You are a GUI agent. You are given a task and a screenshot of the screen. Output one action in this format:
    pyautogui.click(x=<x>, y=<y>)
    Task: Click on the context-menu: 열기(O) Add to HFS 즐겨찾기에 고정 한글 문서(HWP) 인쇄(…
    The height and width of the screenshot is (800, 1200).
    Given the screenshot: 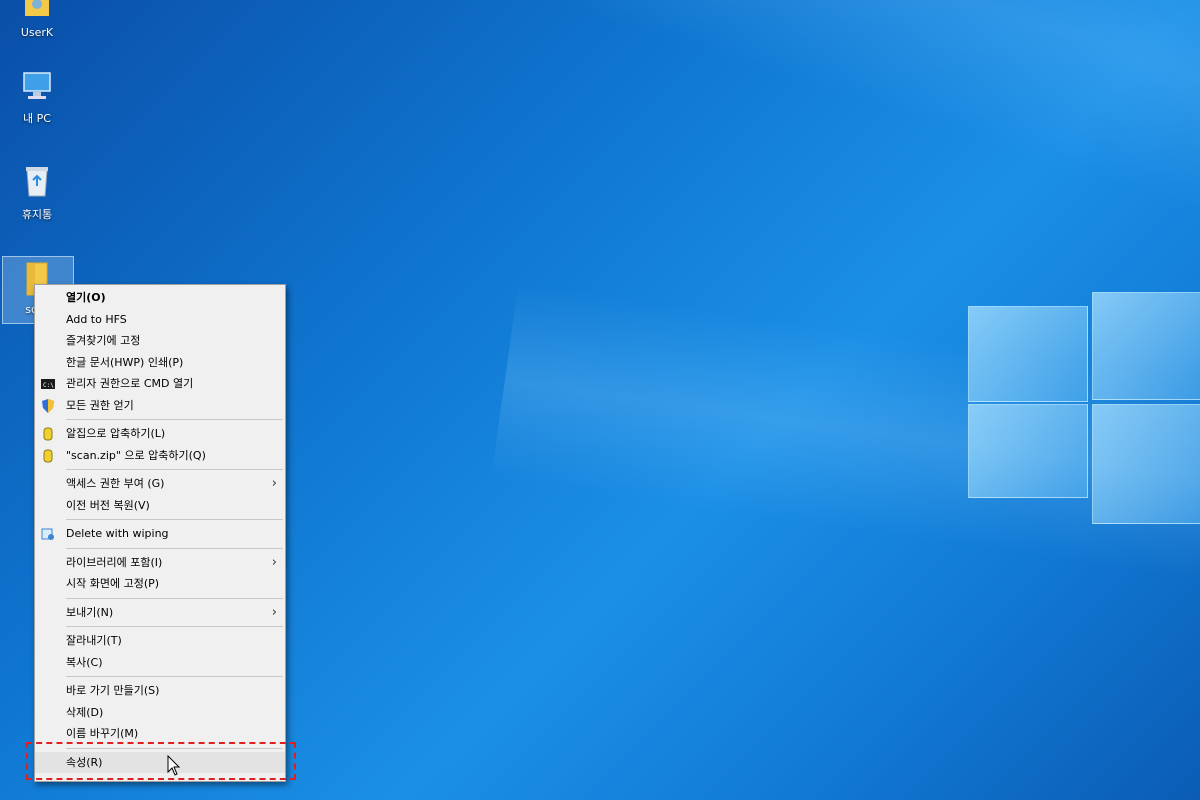 What is the action you would take?
    pyautogui.click(x=160, y=533)
    